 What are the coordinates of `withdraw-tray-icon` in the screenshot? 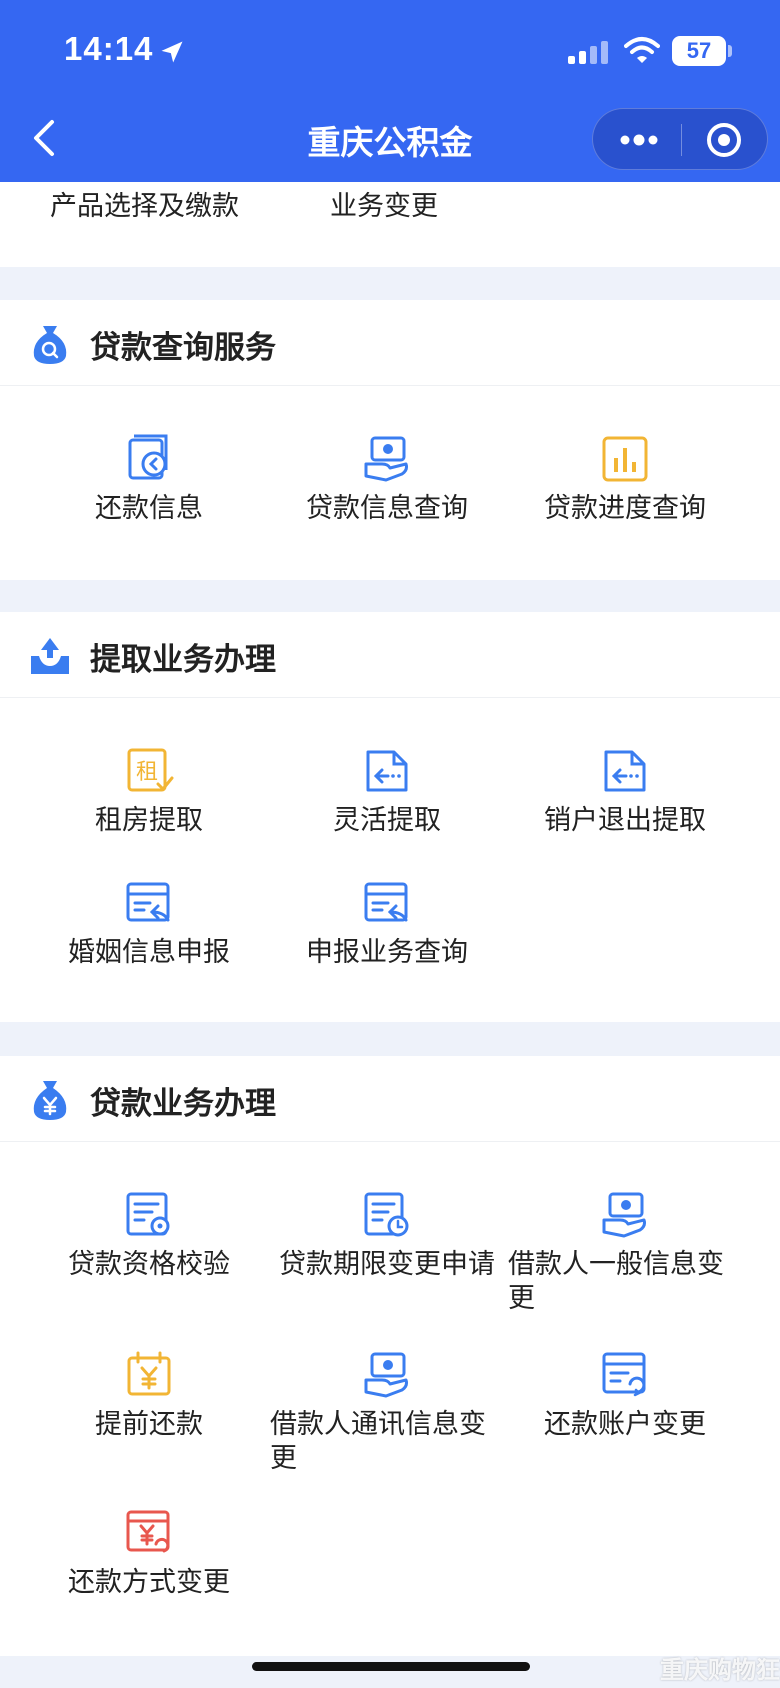 It's located at (50, 656).